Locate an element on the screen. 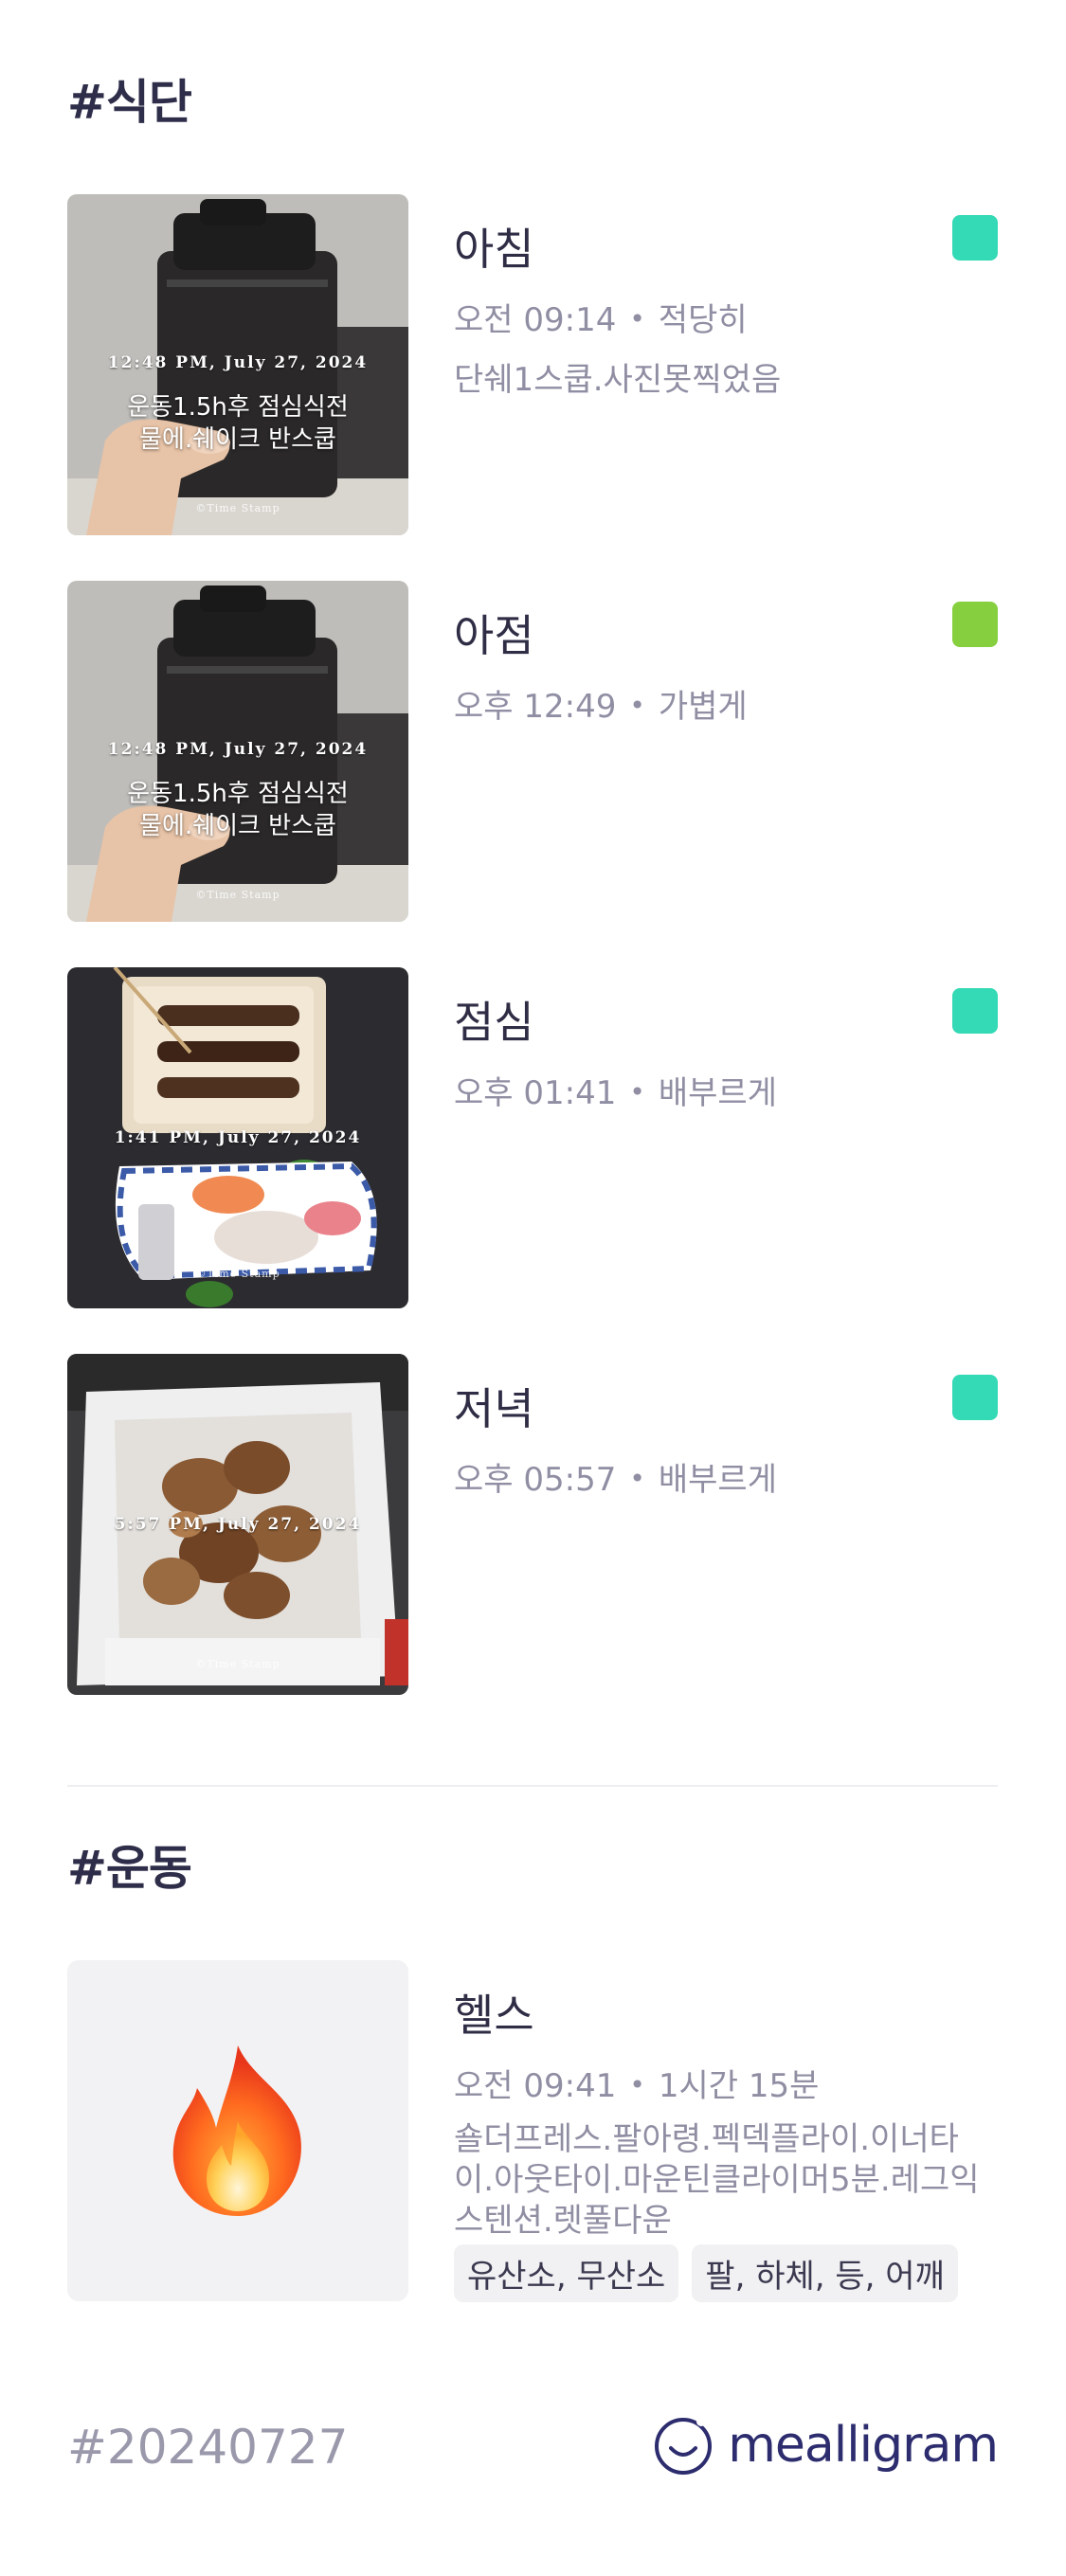 The width and height of the screenshot is (1066, 2576). meal-meta: 오전 09:14 • 적당히 is located at coordinates (601, 317).